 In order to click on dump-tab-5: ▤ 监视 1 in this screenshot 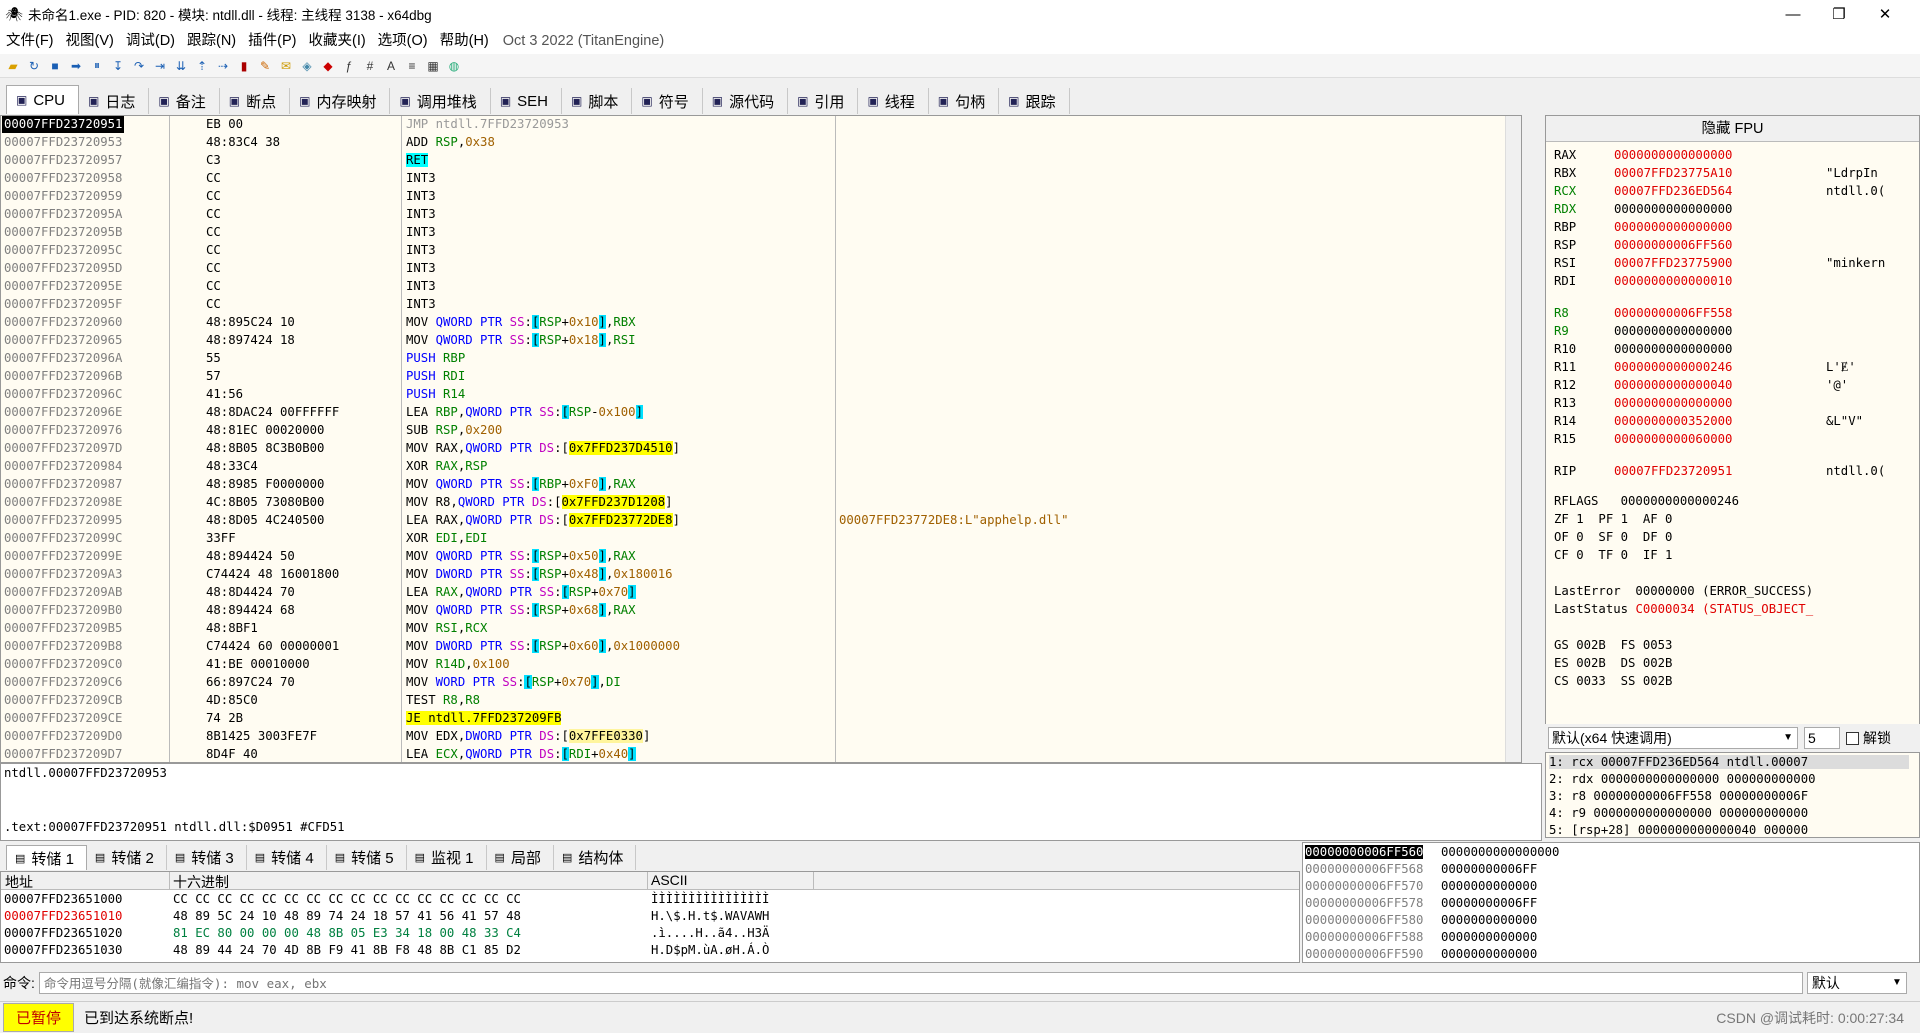, I will do `click(447, 857)`.